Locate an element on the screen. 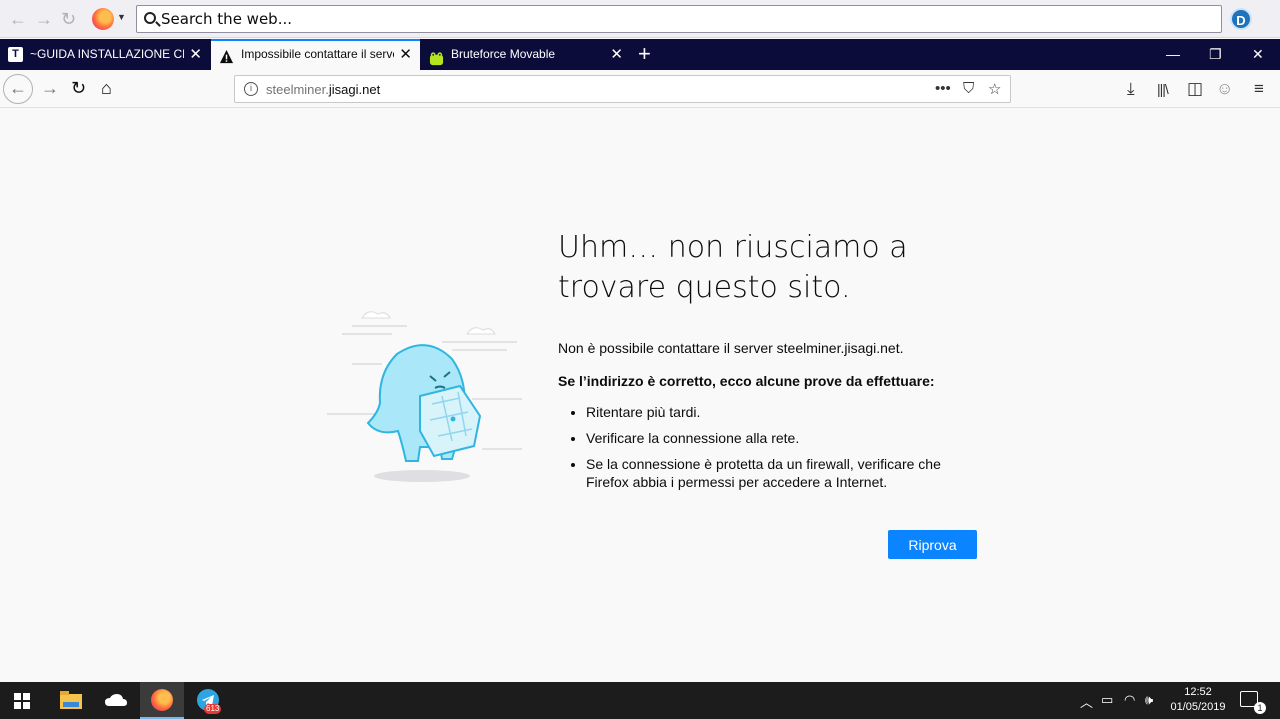  tab-guida-installazione: T ~GUIDA INSTALLAZIONE CFW ✕ is located at coordinates (105, 54).